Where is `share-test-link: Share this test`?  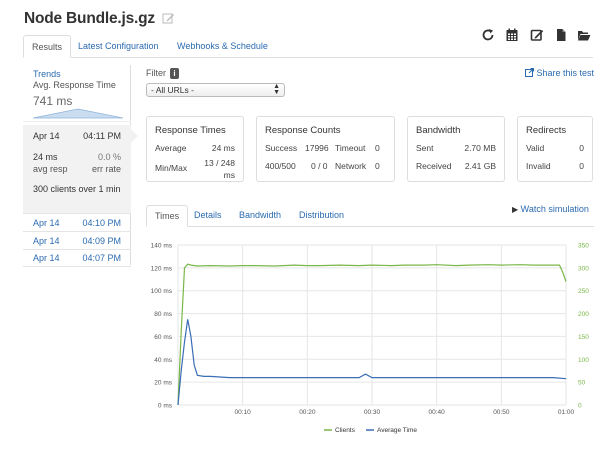 share-test-link: Share this test is located at coordinates (559, 73).